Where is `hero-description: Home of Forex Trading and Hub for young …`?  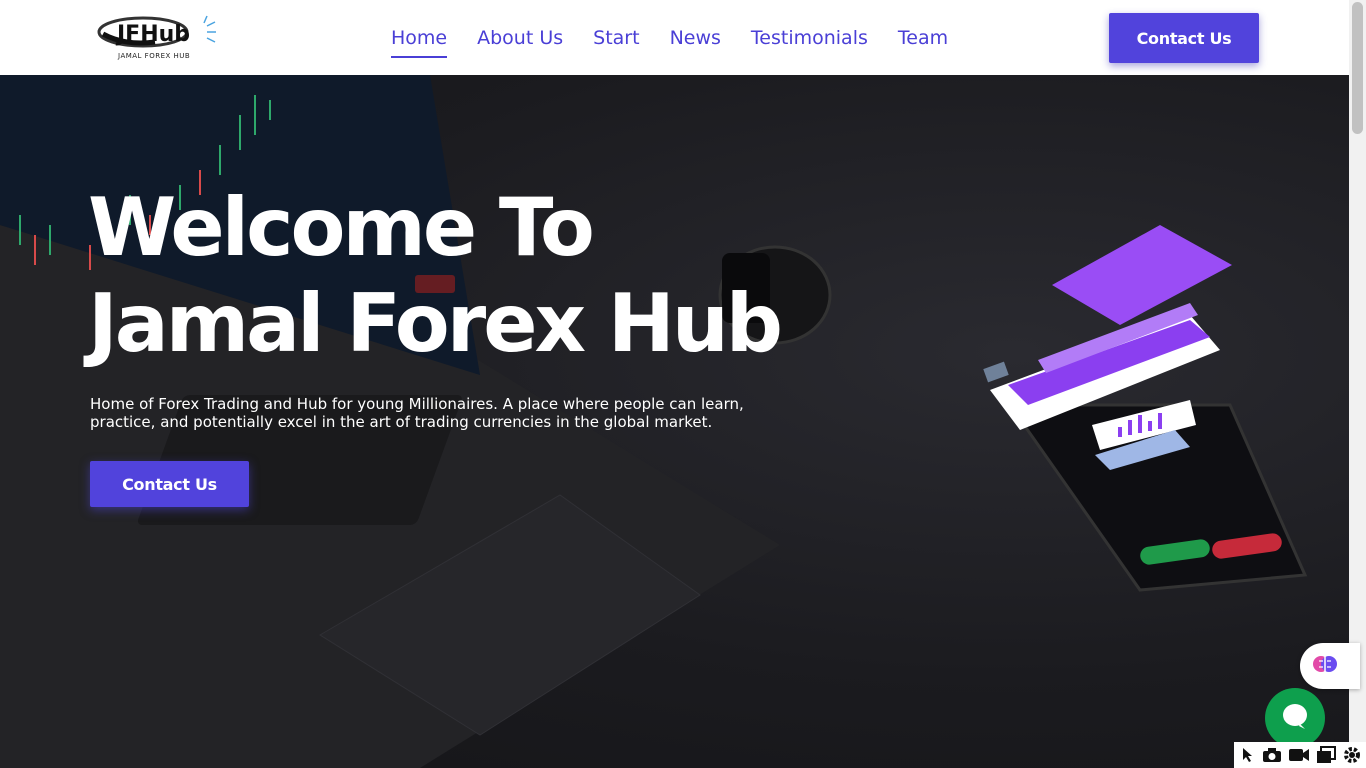 hero-description: Home of Forex Trading and Hub for young … is located at coordinates (417, 413).